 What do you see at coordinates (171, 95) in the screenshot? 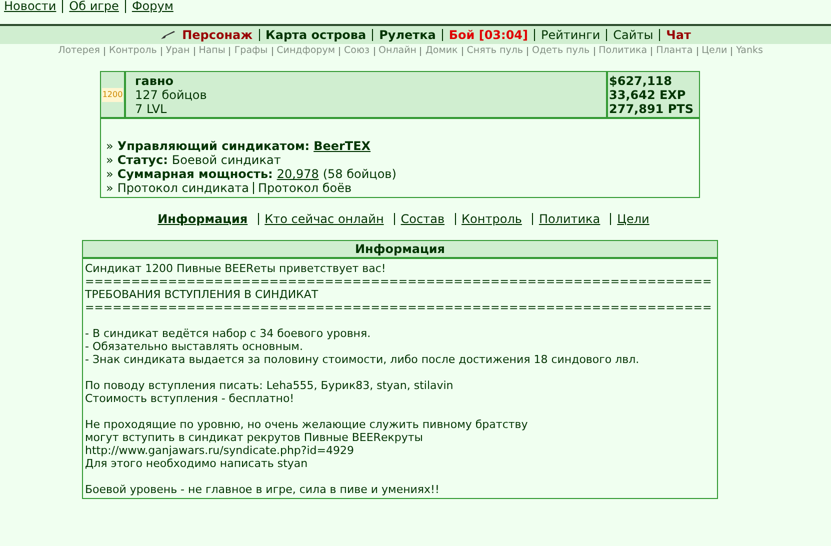
I see `member-count: 127 бойцов` at bounding box center [171, 95].